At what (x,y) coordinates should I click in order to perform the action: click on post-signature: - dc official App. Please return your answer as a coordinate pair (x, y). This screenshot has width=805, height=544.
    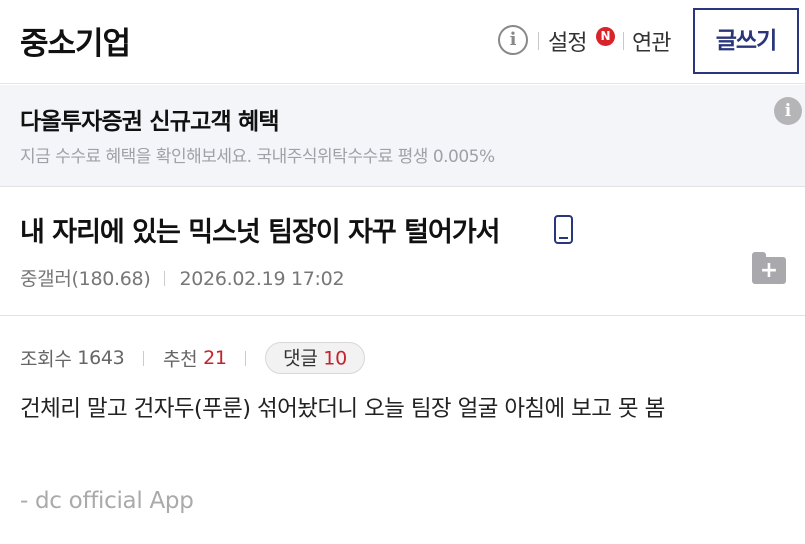
    Looking at the image, I should click on (107, 501).